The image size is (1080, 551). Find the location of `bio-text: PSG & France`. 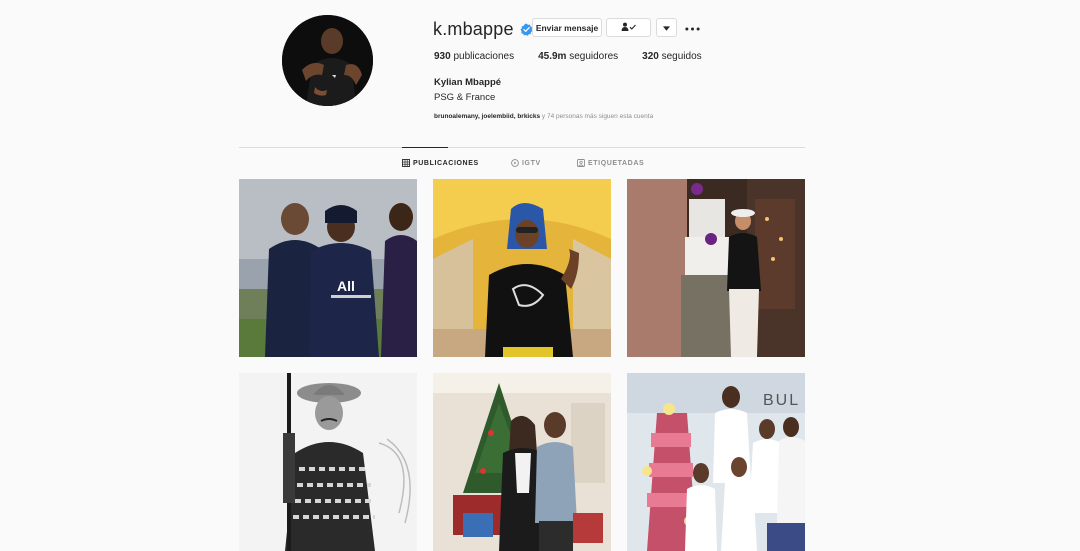

bio-text: PSG & France is located at coordinates (465, 97).